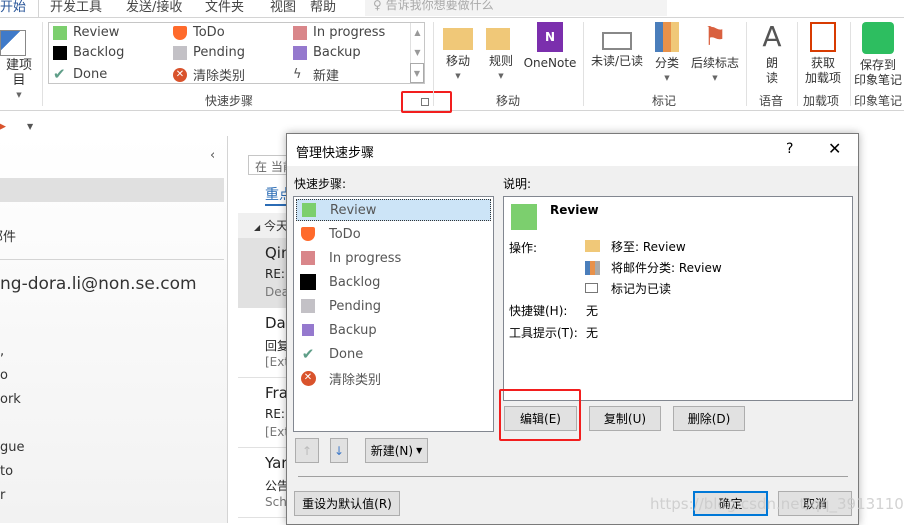 The image size is (904, 525). What do you see at coordinates (327, 52) in the screenshot?
I see `quick-step-backup: Backup` at bounding box center [327, 52].